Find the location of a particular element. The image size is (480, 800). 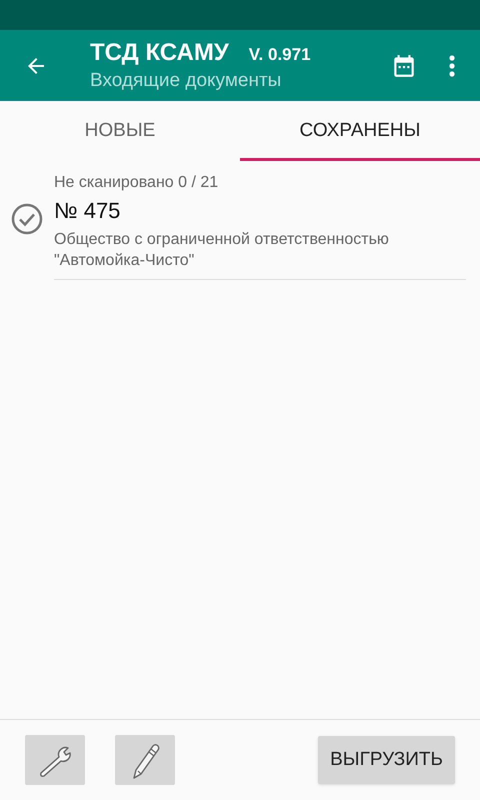

settings-button is located at coordinates (55, 760).